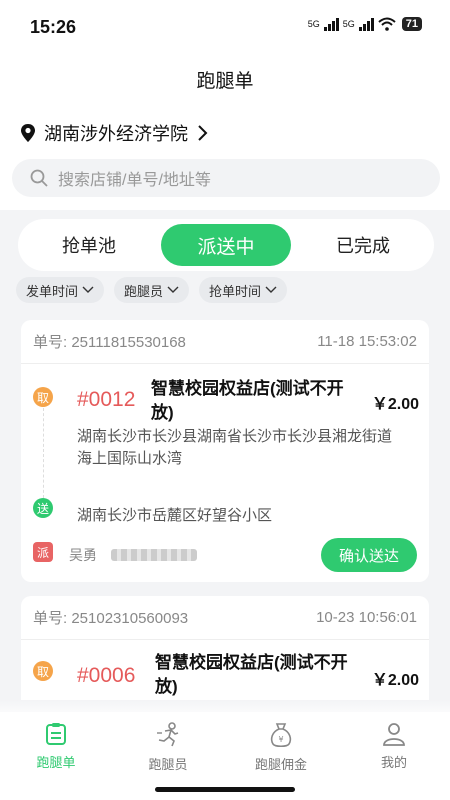 The width and height of the screenshot is (450, 800). What do you see at coordinates (52, 291) in the screenshot?
I see `filter-order-time-label: 发单时间` at bounding box center [52, 291].